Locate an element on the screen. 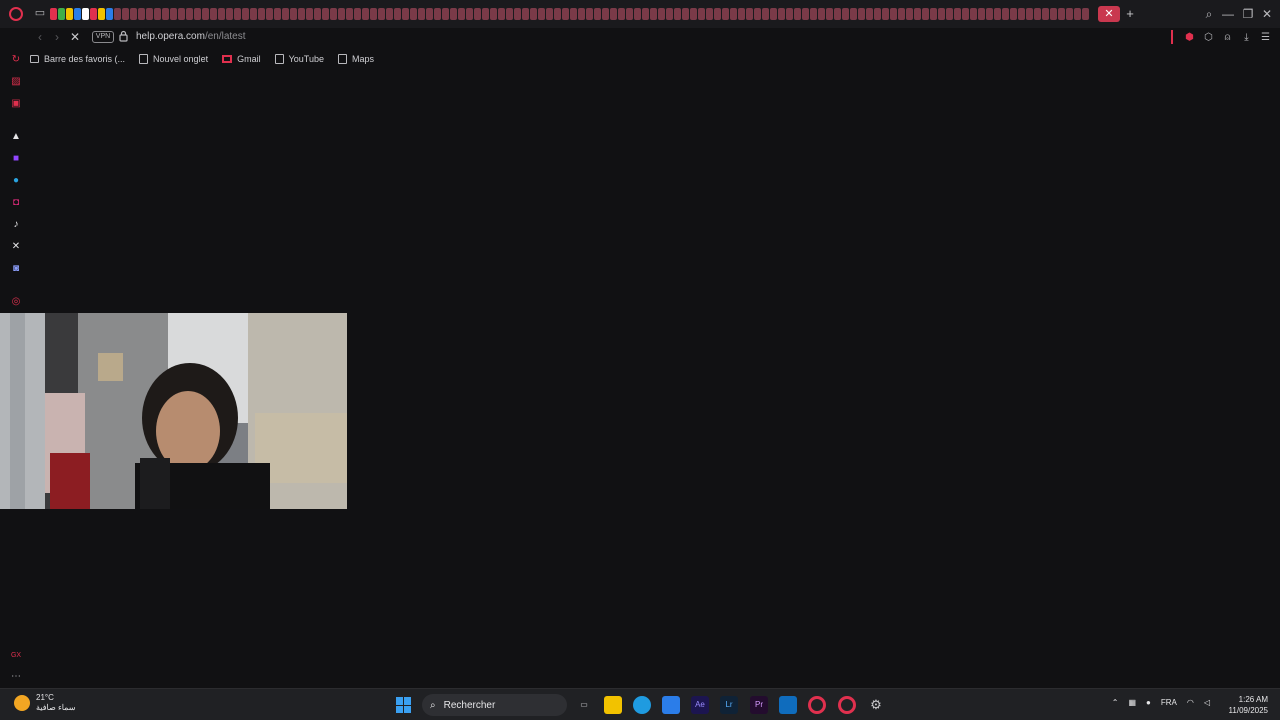  notification-icon: ▦ is located at coordinates (1132, 702).